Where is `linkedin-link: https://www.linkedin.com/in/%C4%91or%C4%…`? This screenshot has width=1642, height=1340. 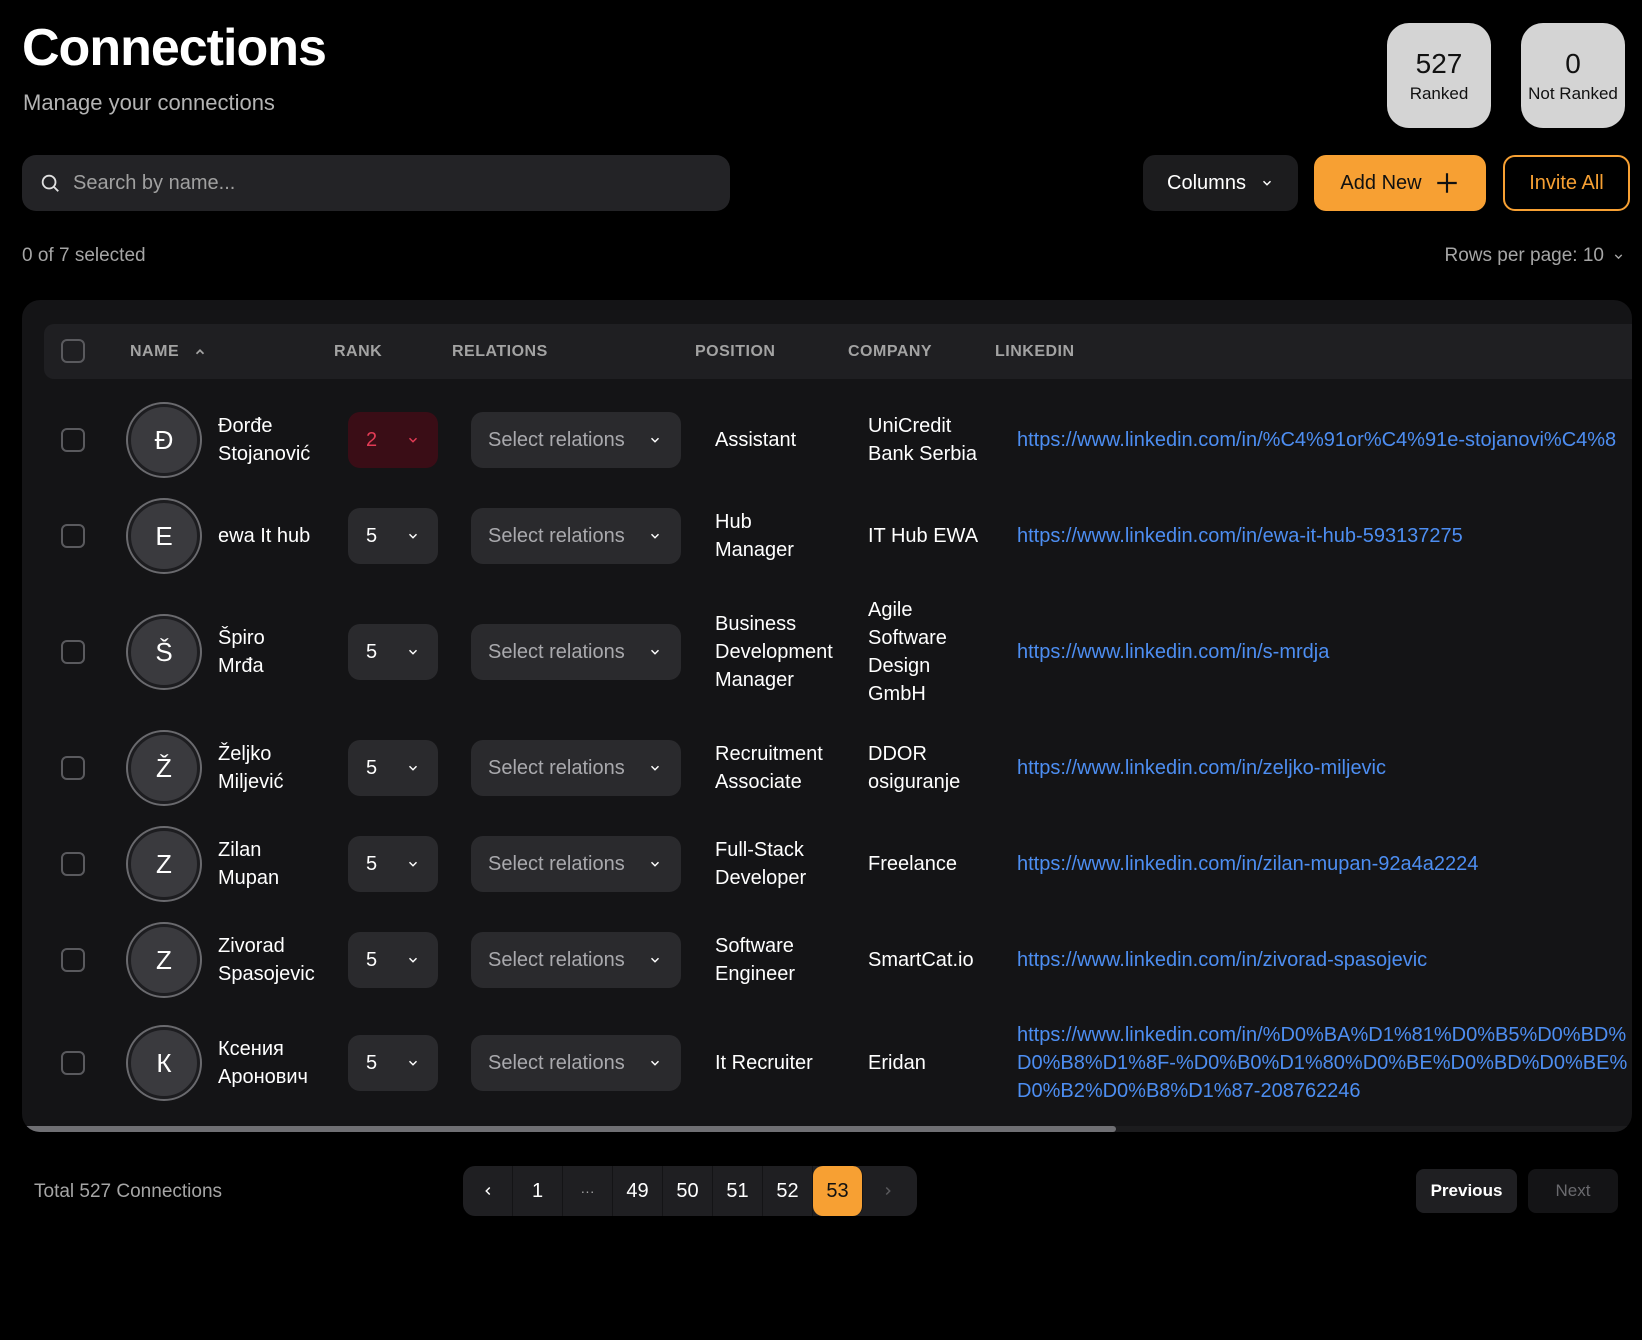
linkedin-link: https://www.linkedin.com/in/%C4%91or%C4%… is located at coordinates (1316, 440).